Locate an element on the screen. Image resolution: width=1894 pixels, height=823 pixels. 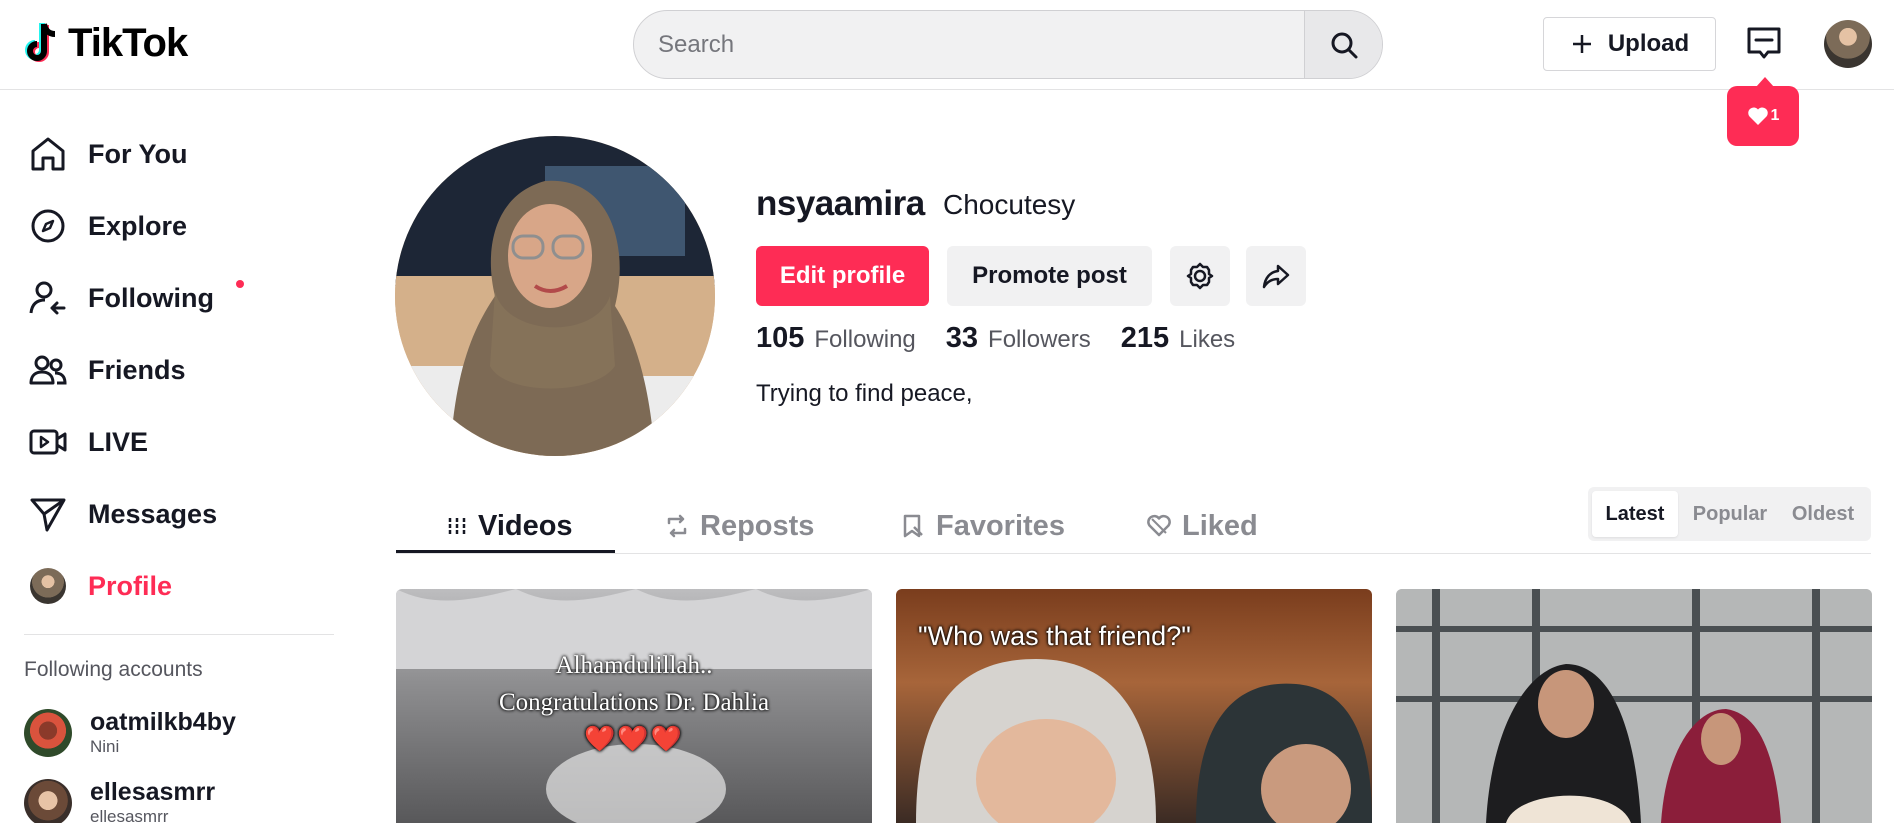
profile-username: nsyaamira is located at coordinates (840, 203).